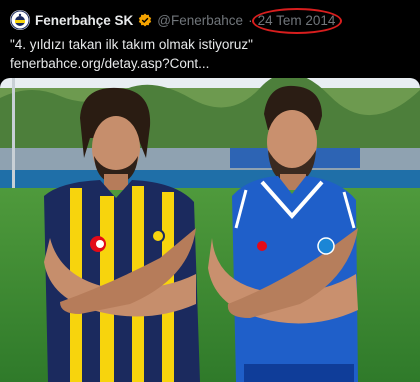 The height and width of the screenshot is (382, 420). I want to click on tweet-date: 24 Tem 2014, so click(296, 20).